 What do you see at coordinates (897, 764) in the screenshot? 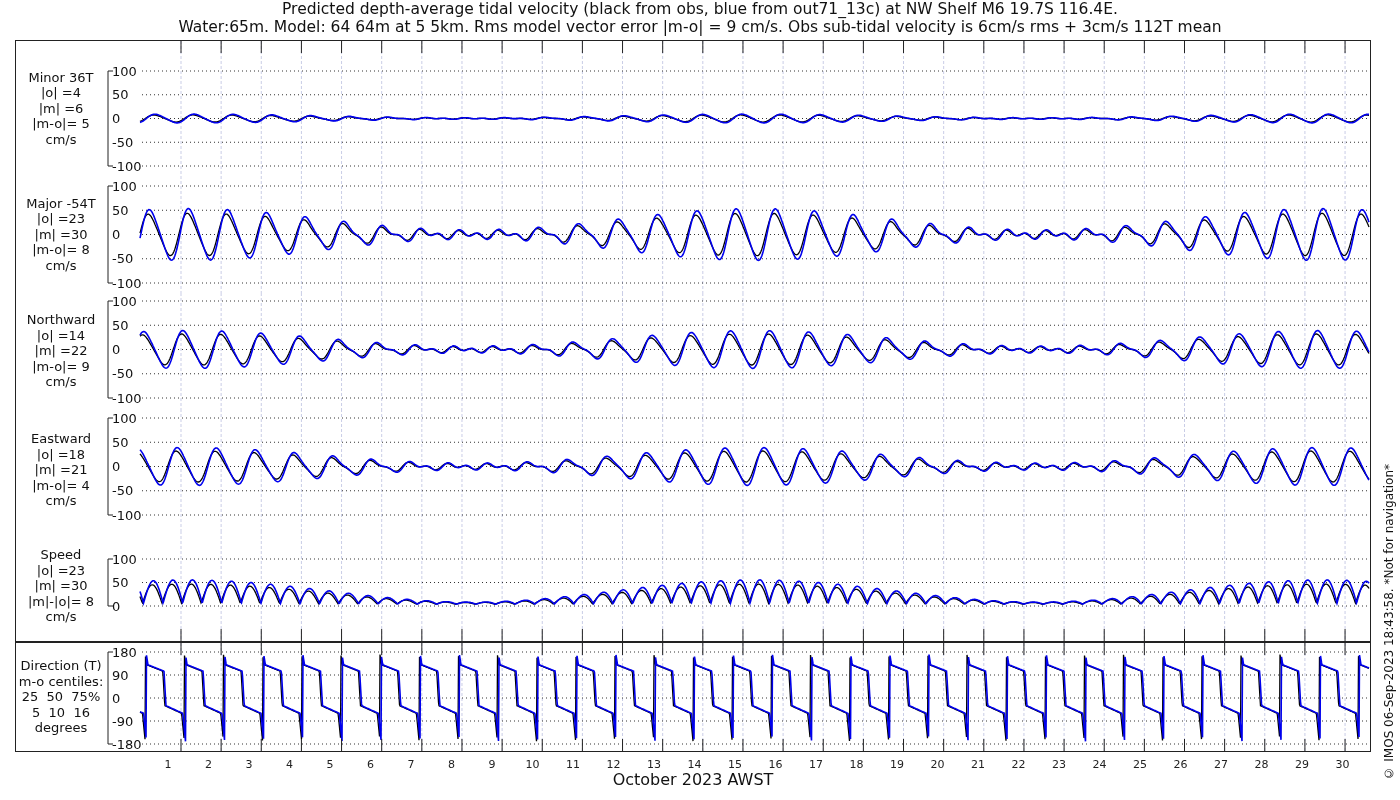
I see `day-label: 19` at bounding box center [897, 764].